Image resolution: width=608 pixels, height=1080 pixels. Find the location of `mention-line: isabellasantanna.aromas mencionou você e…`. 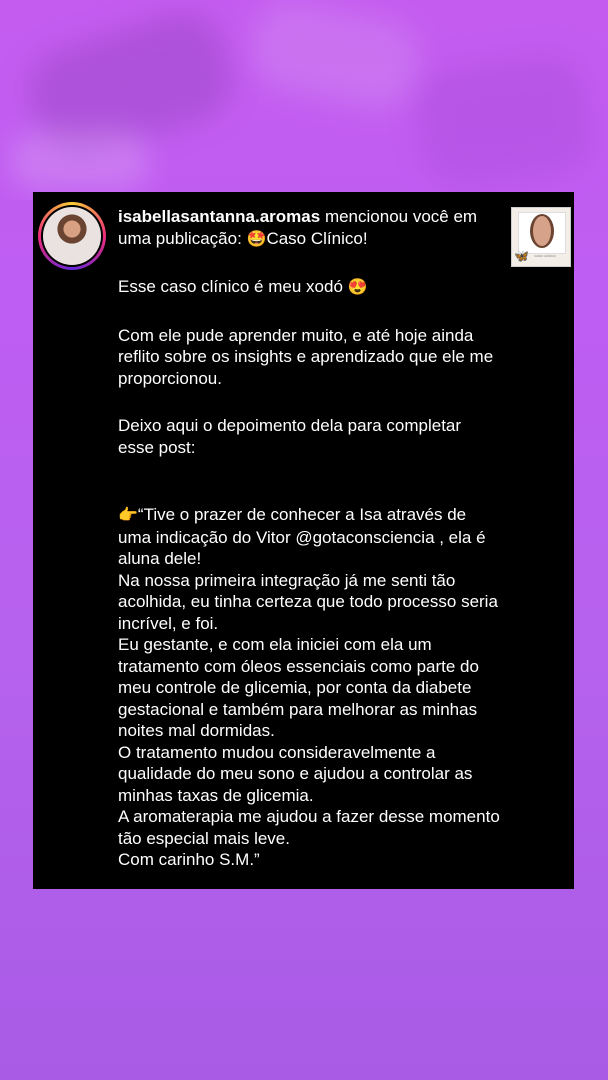

mention-line: isabellasantanna.aromas mencionou você e… is located at coordinates (309, 228).